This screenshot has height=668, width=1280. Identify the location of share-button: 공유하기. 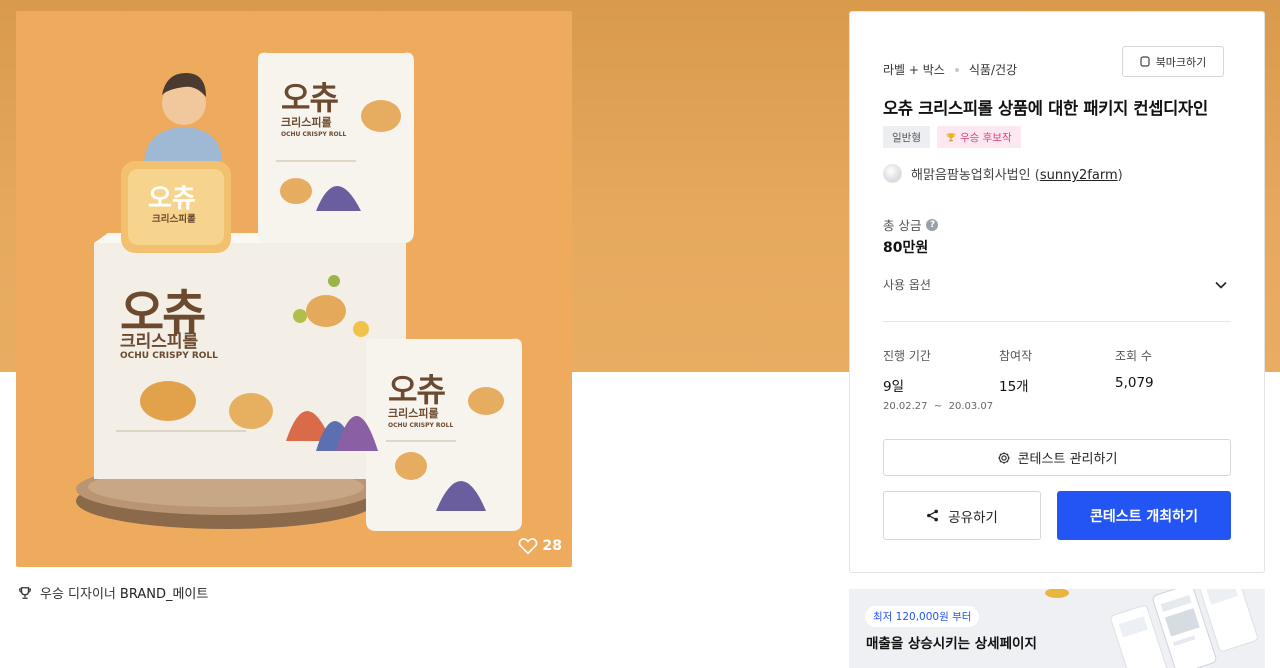
(962, 515).